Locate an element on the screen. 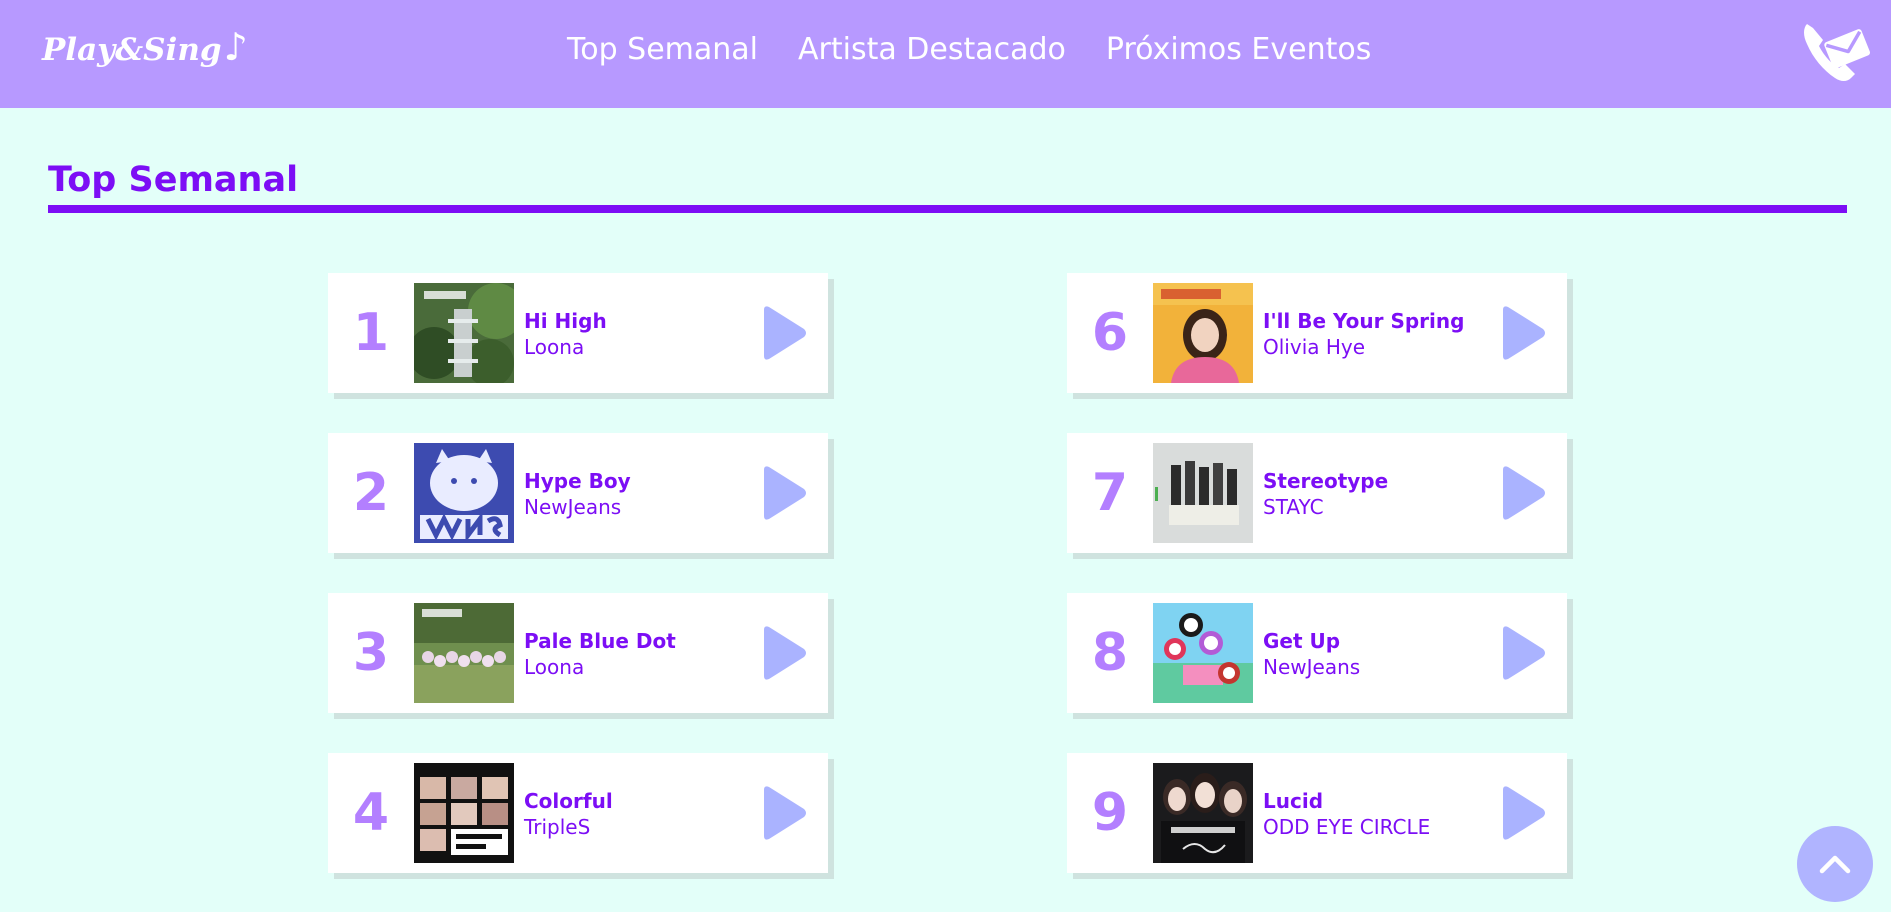  song-artist: Olivia Hye is located at coordinates (1314, 347).